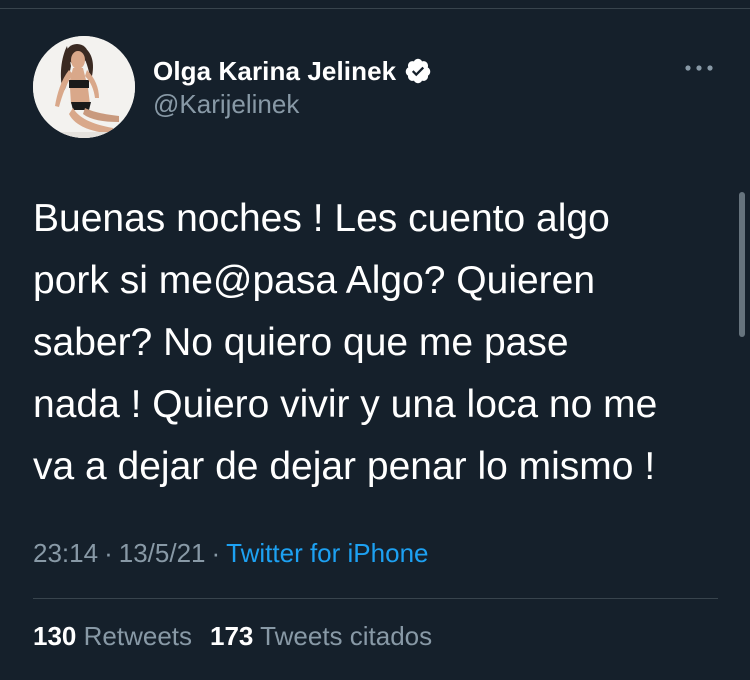  What do you see at coordinates (162, 553) in the screenshot?
I see `tweet-date: 13/5/21` at bounding box center [162, 553].